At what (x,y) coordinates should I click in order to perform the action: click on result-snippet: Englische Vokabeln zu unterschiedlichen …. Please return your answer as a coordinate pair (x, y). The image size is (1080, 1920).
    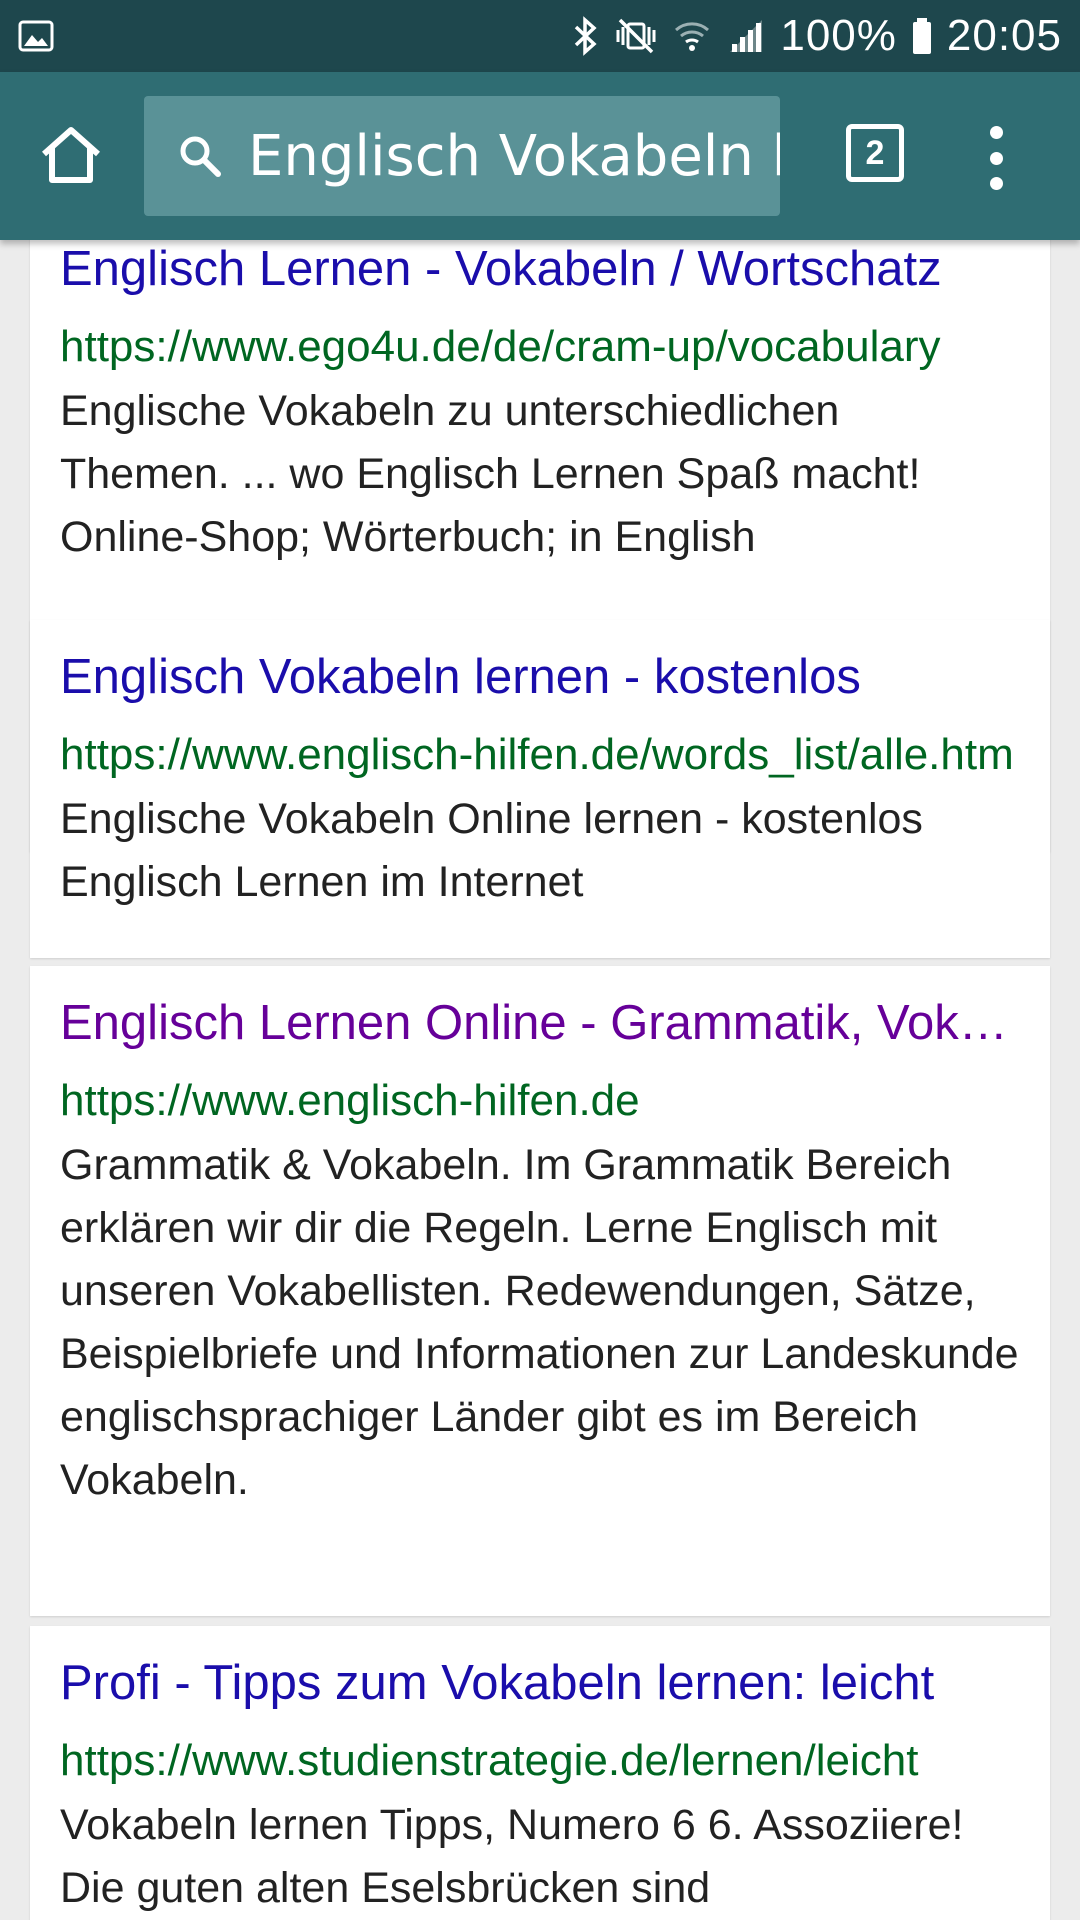
    Looking at the image, I should click on (490, 474).